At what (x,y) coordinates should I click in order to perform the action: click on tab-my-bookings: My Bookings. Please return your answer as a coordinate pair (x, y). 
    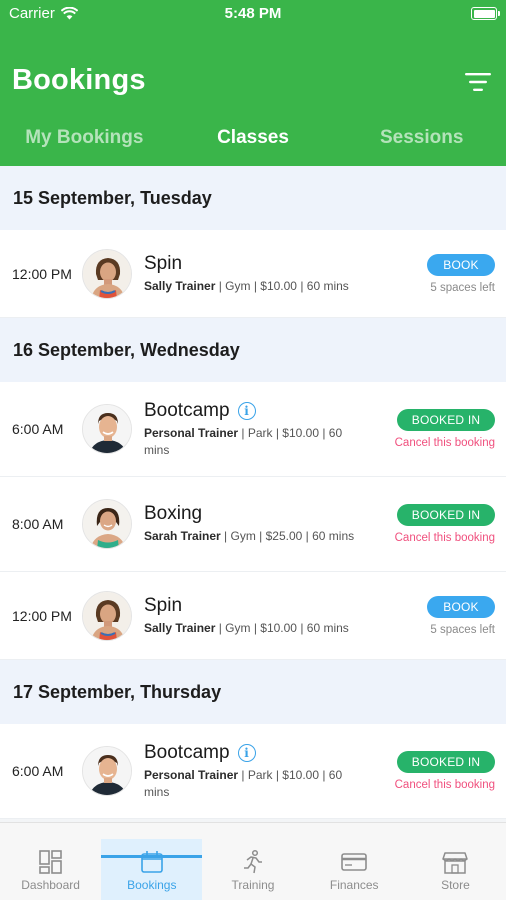
    Looking at the image, I should click on (84, 138).